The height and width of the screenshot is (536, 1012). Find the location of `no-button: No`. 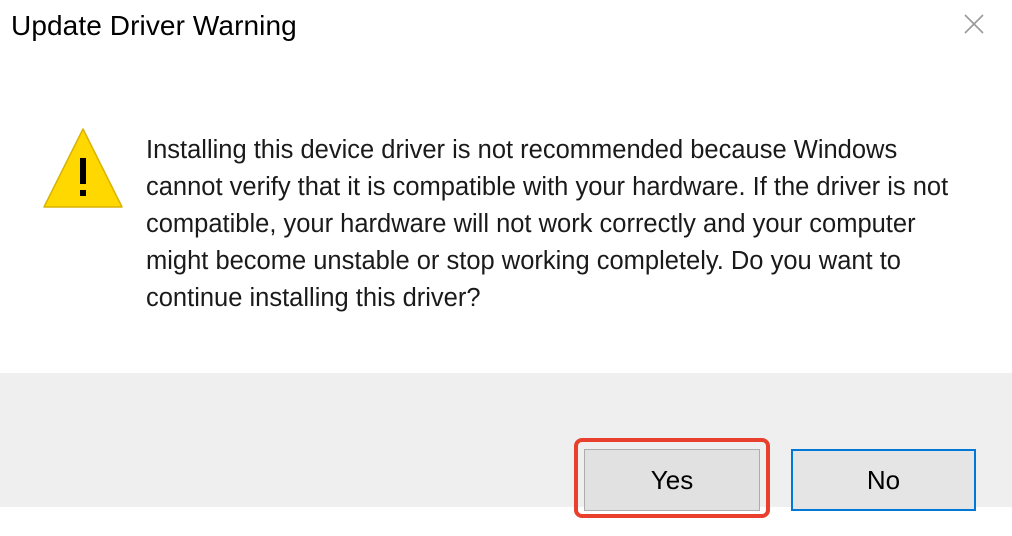

no-button: No is located at coordinates (883, 480).